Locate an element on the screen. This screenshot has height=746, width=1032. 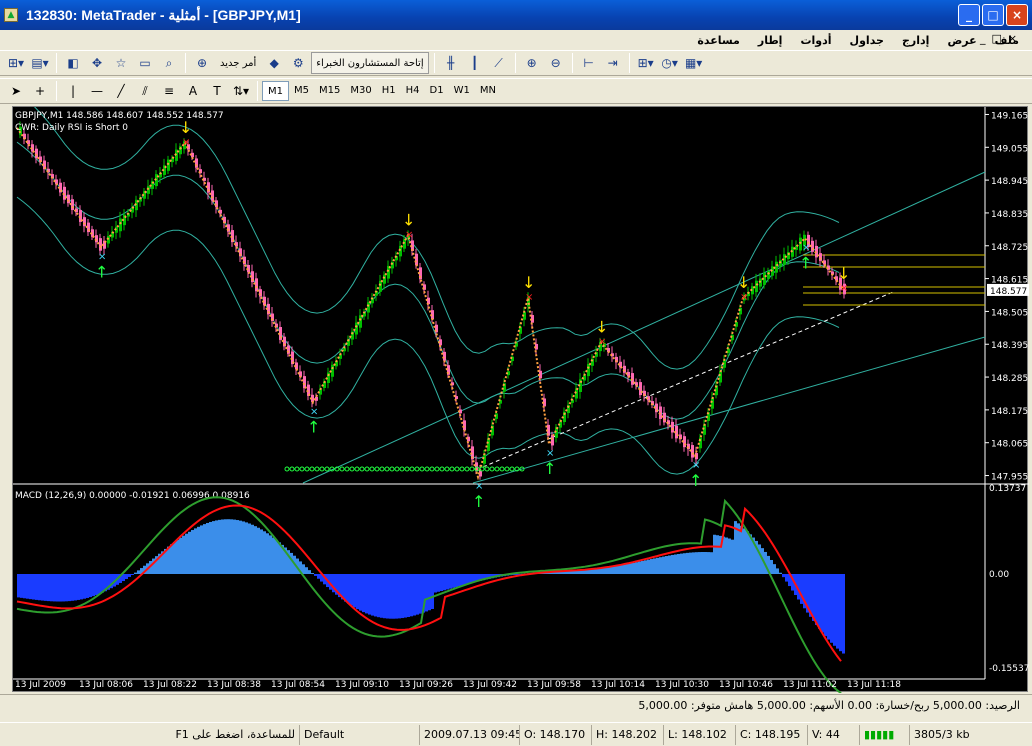
autoscroll-icon: ⇥ is located at coordinates (613, 63).